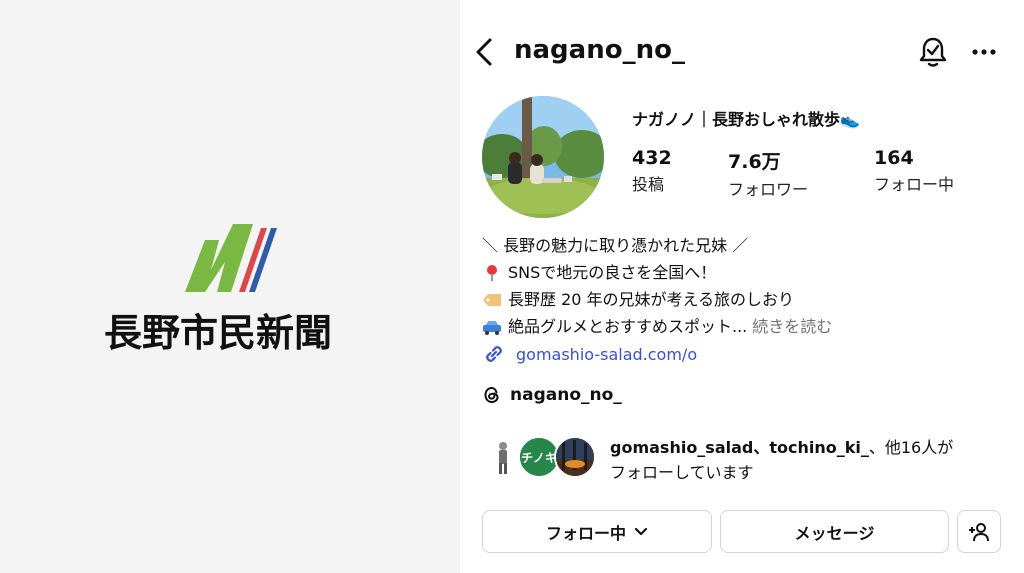  What do you see at coordinates (682, 472) in the screenshot?
I see `mutual-line2: フォローしています` at bounding box center [682, 472].